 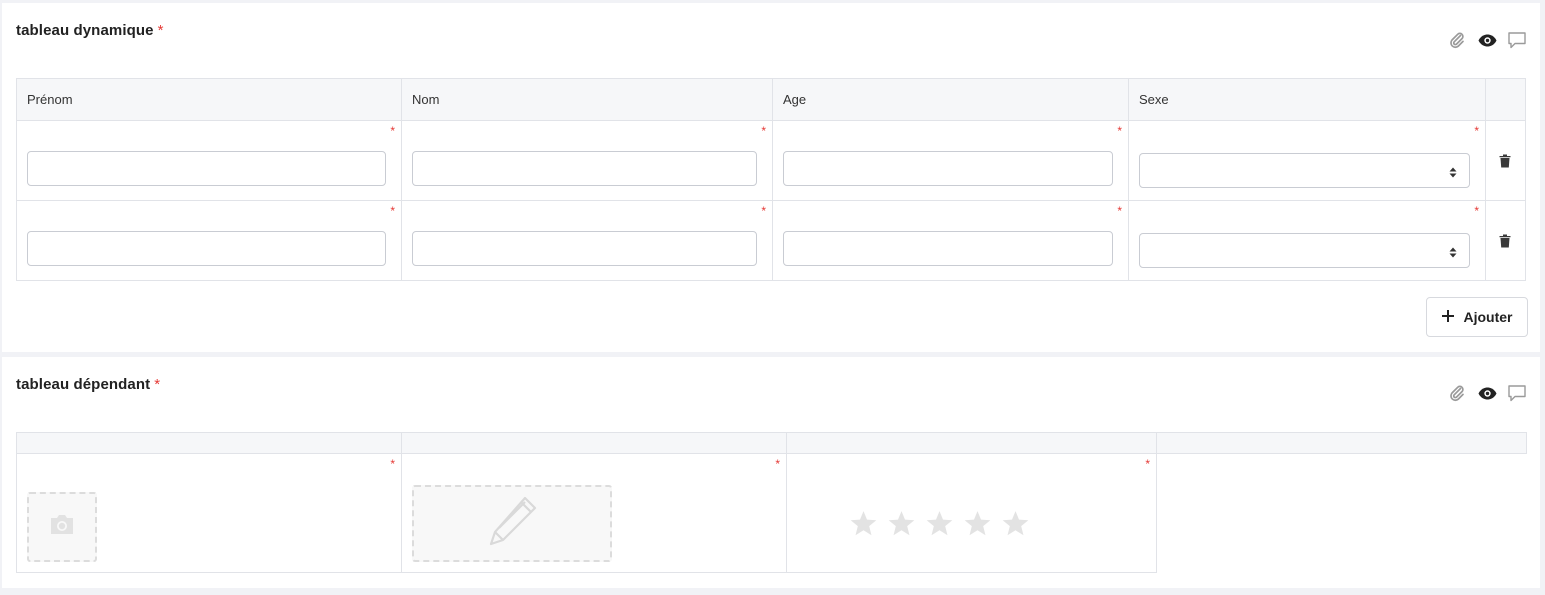 I want to click on cell-empty, so click(x=1341, y=513).